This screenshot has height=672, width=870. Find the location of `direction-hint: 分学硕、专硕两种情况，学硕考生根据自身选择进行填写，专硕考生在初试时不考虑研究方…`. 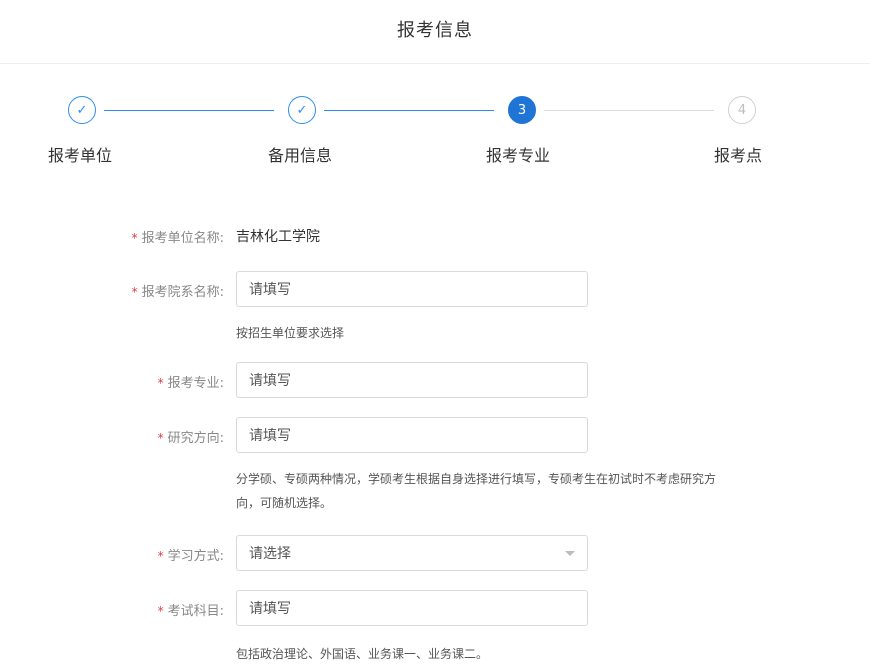

direction-hint: 分学硕、专硕两种情况，学硕考生根据自身选择进行填写，专硕考生在初试时不考虑研究方… is located at coordinates (476, 491).